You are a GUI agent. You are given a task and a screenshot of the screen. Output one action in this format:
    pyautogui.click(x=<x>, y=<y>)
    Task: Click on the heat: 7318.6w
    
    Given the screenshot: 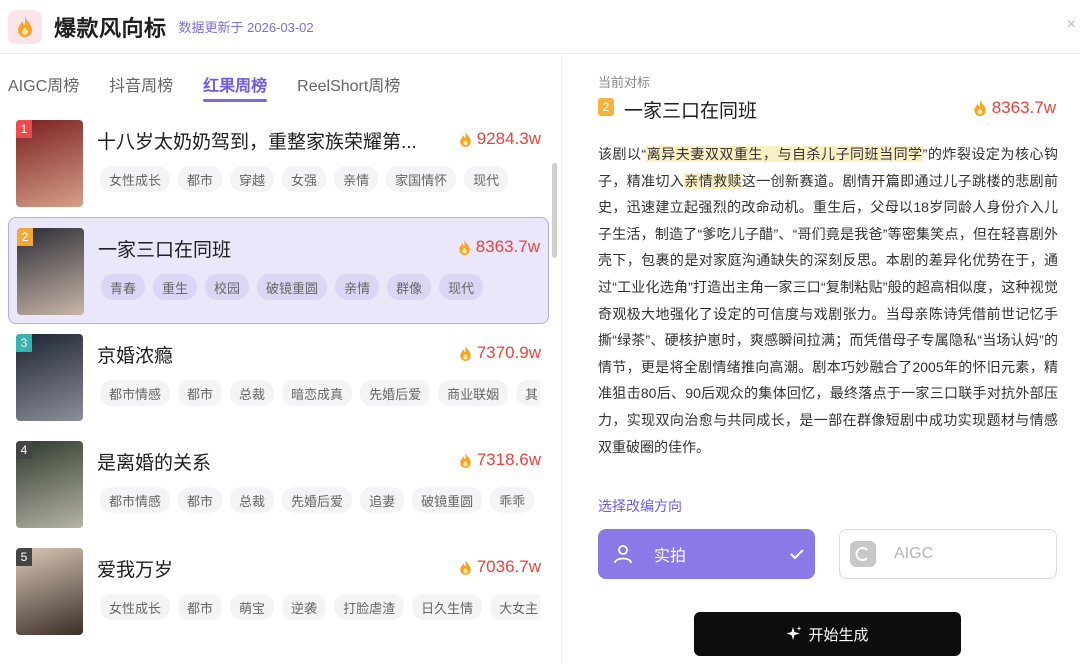 What is the action you would take?
    pyautogui.click(x=499, y=460)
    